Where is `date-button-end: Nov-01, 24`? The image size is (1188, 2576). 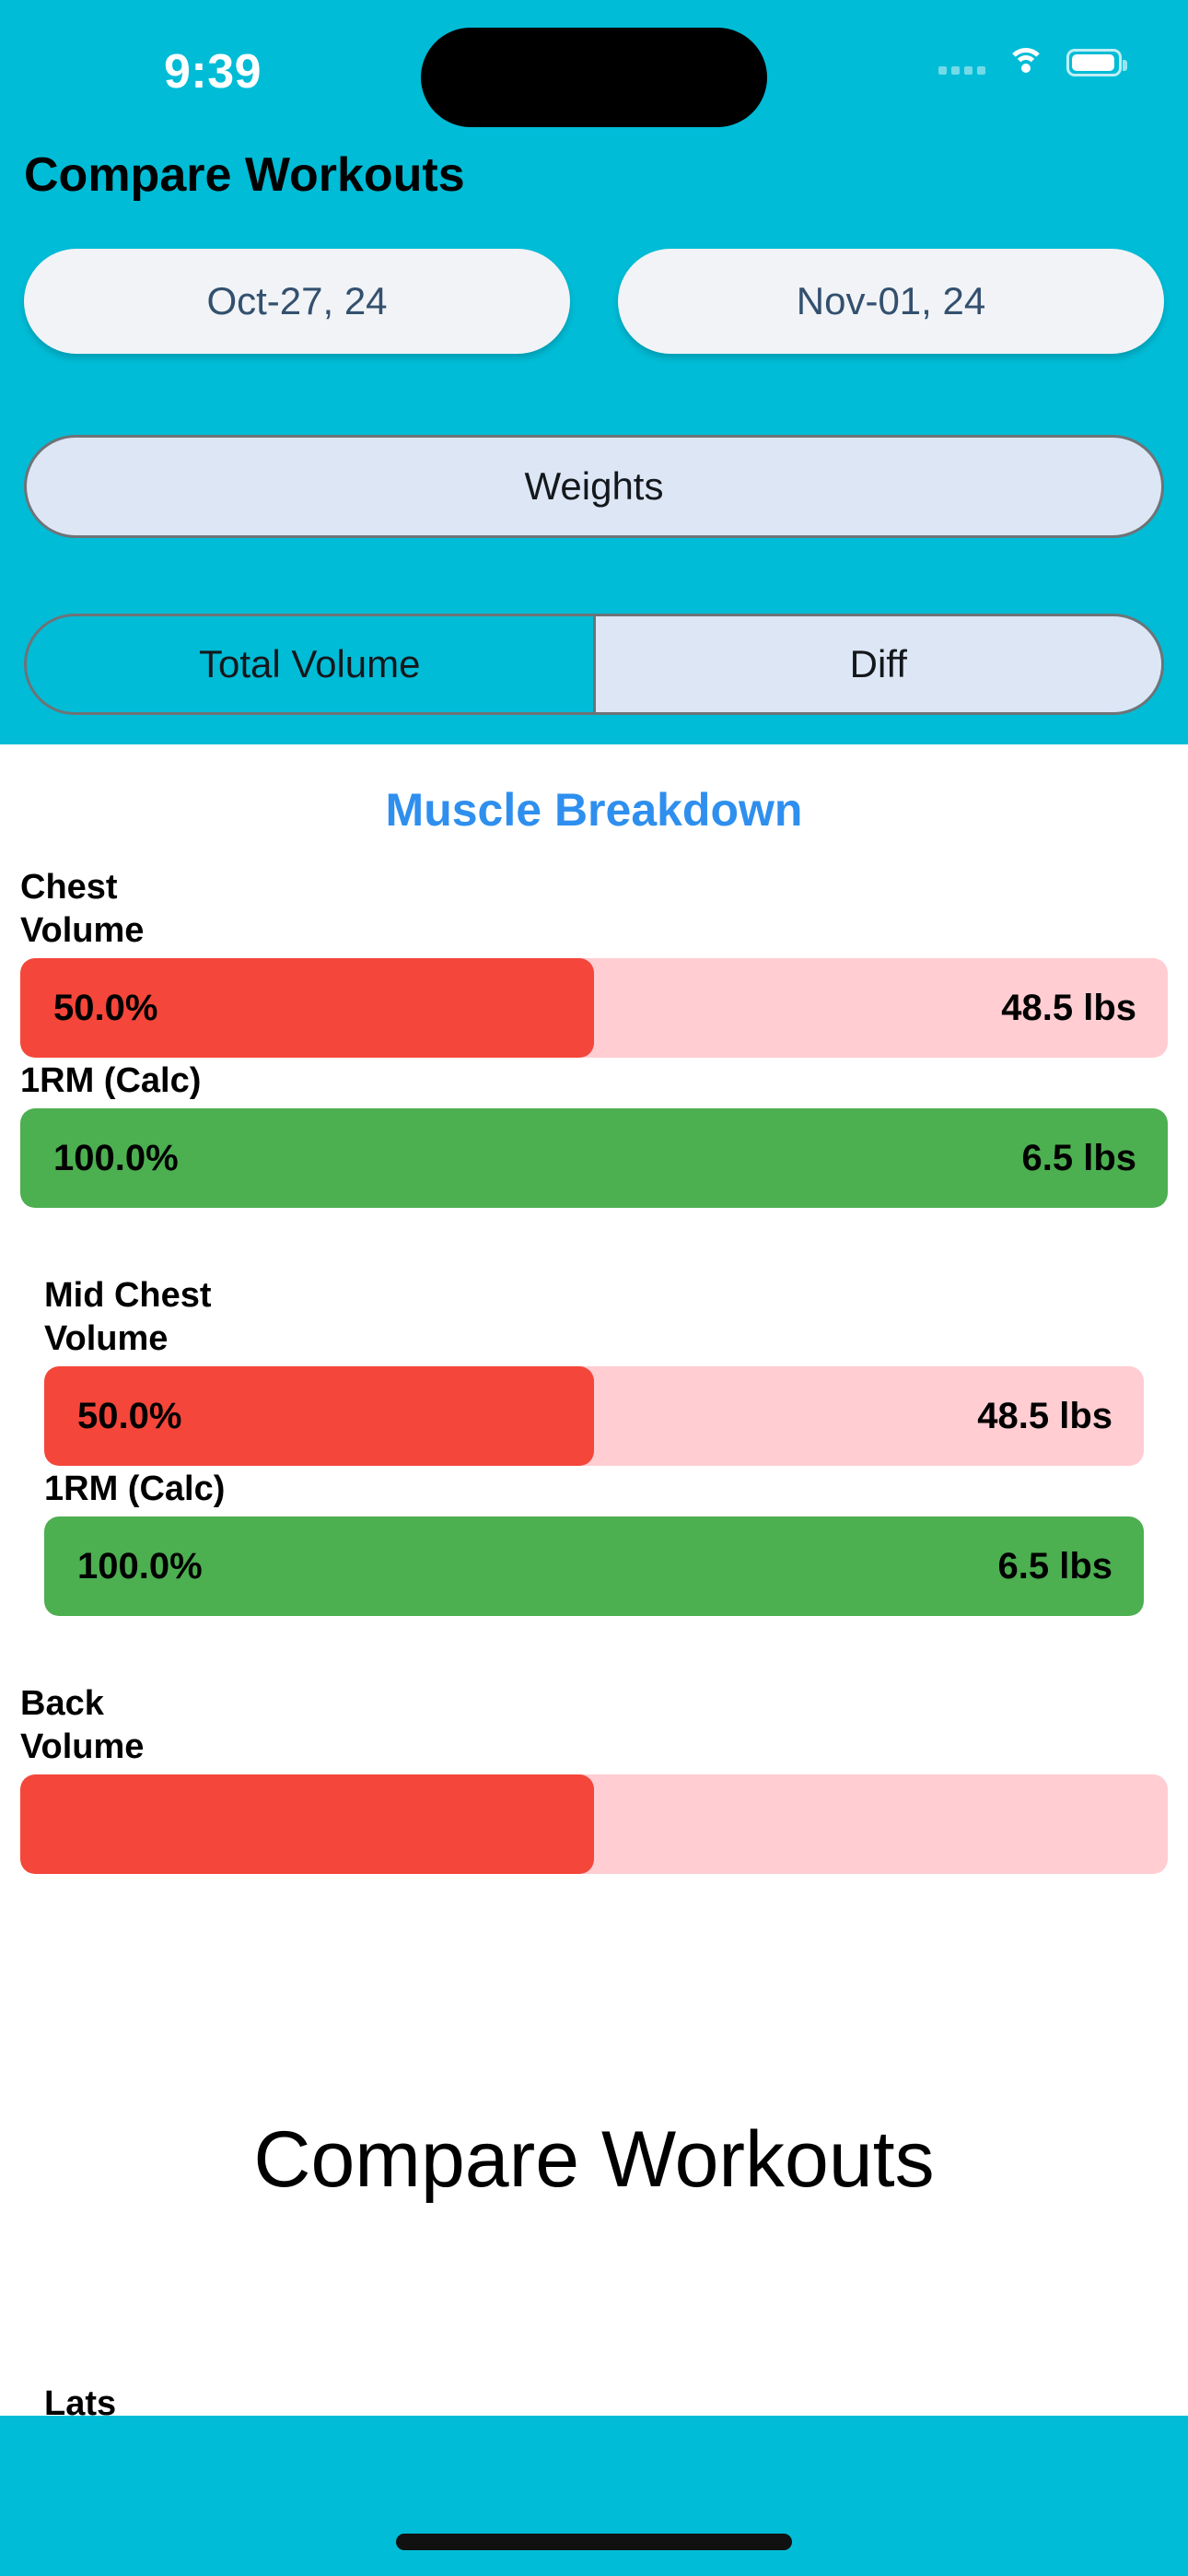 date-button-end: Nov-01, 24 is located at coordinates (891, 301).